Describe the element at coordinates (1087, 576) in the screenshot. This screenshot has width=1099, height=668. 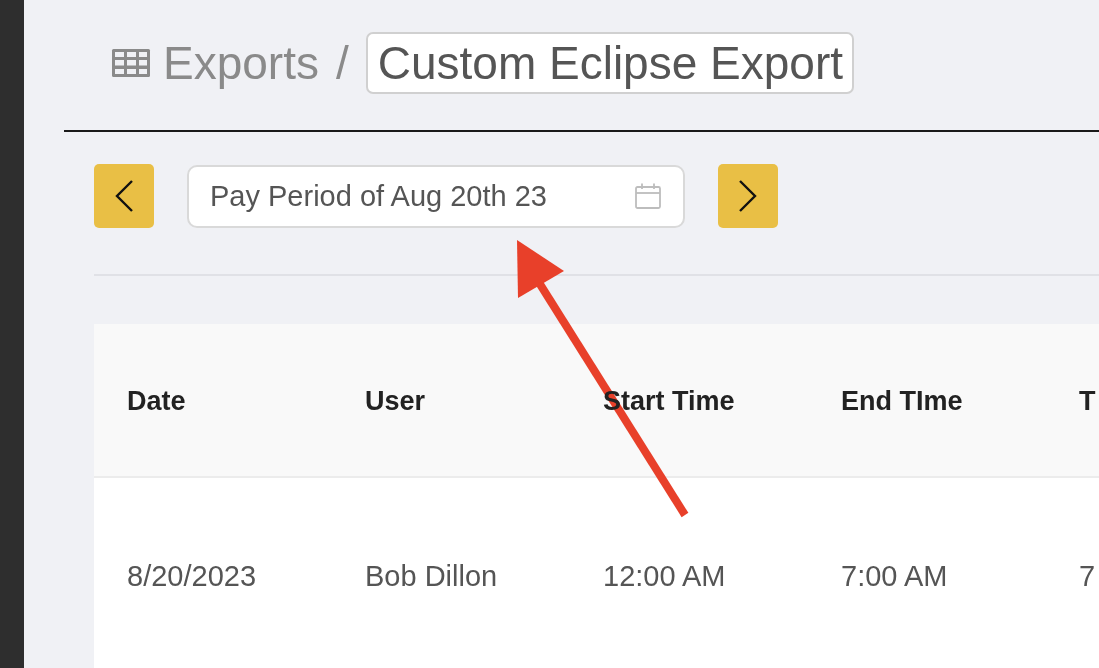
I see `table-cell: 7` at that location.